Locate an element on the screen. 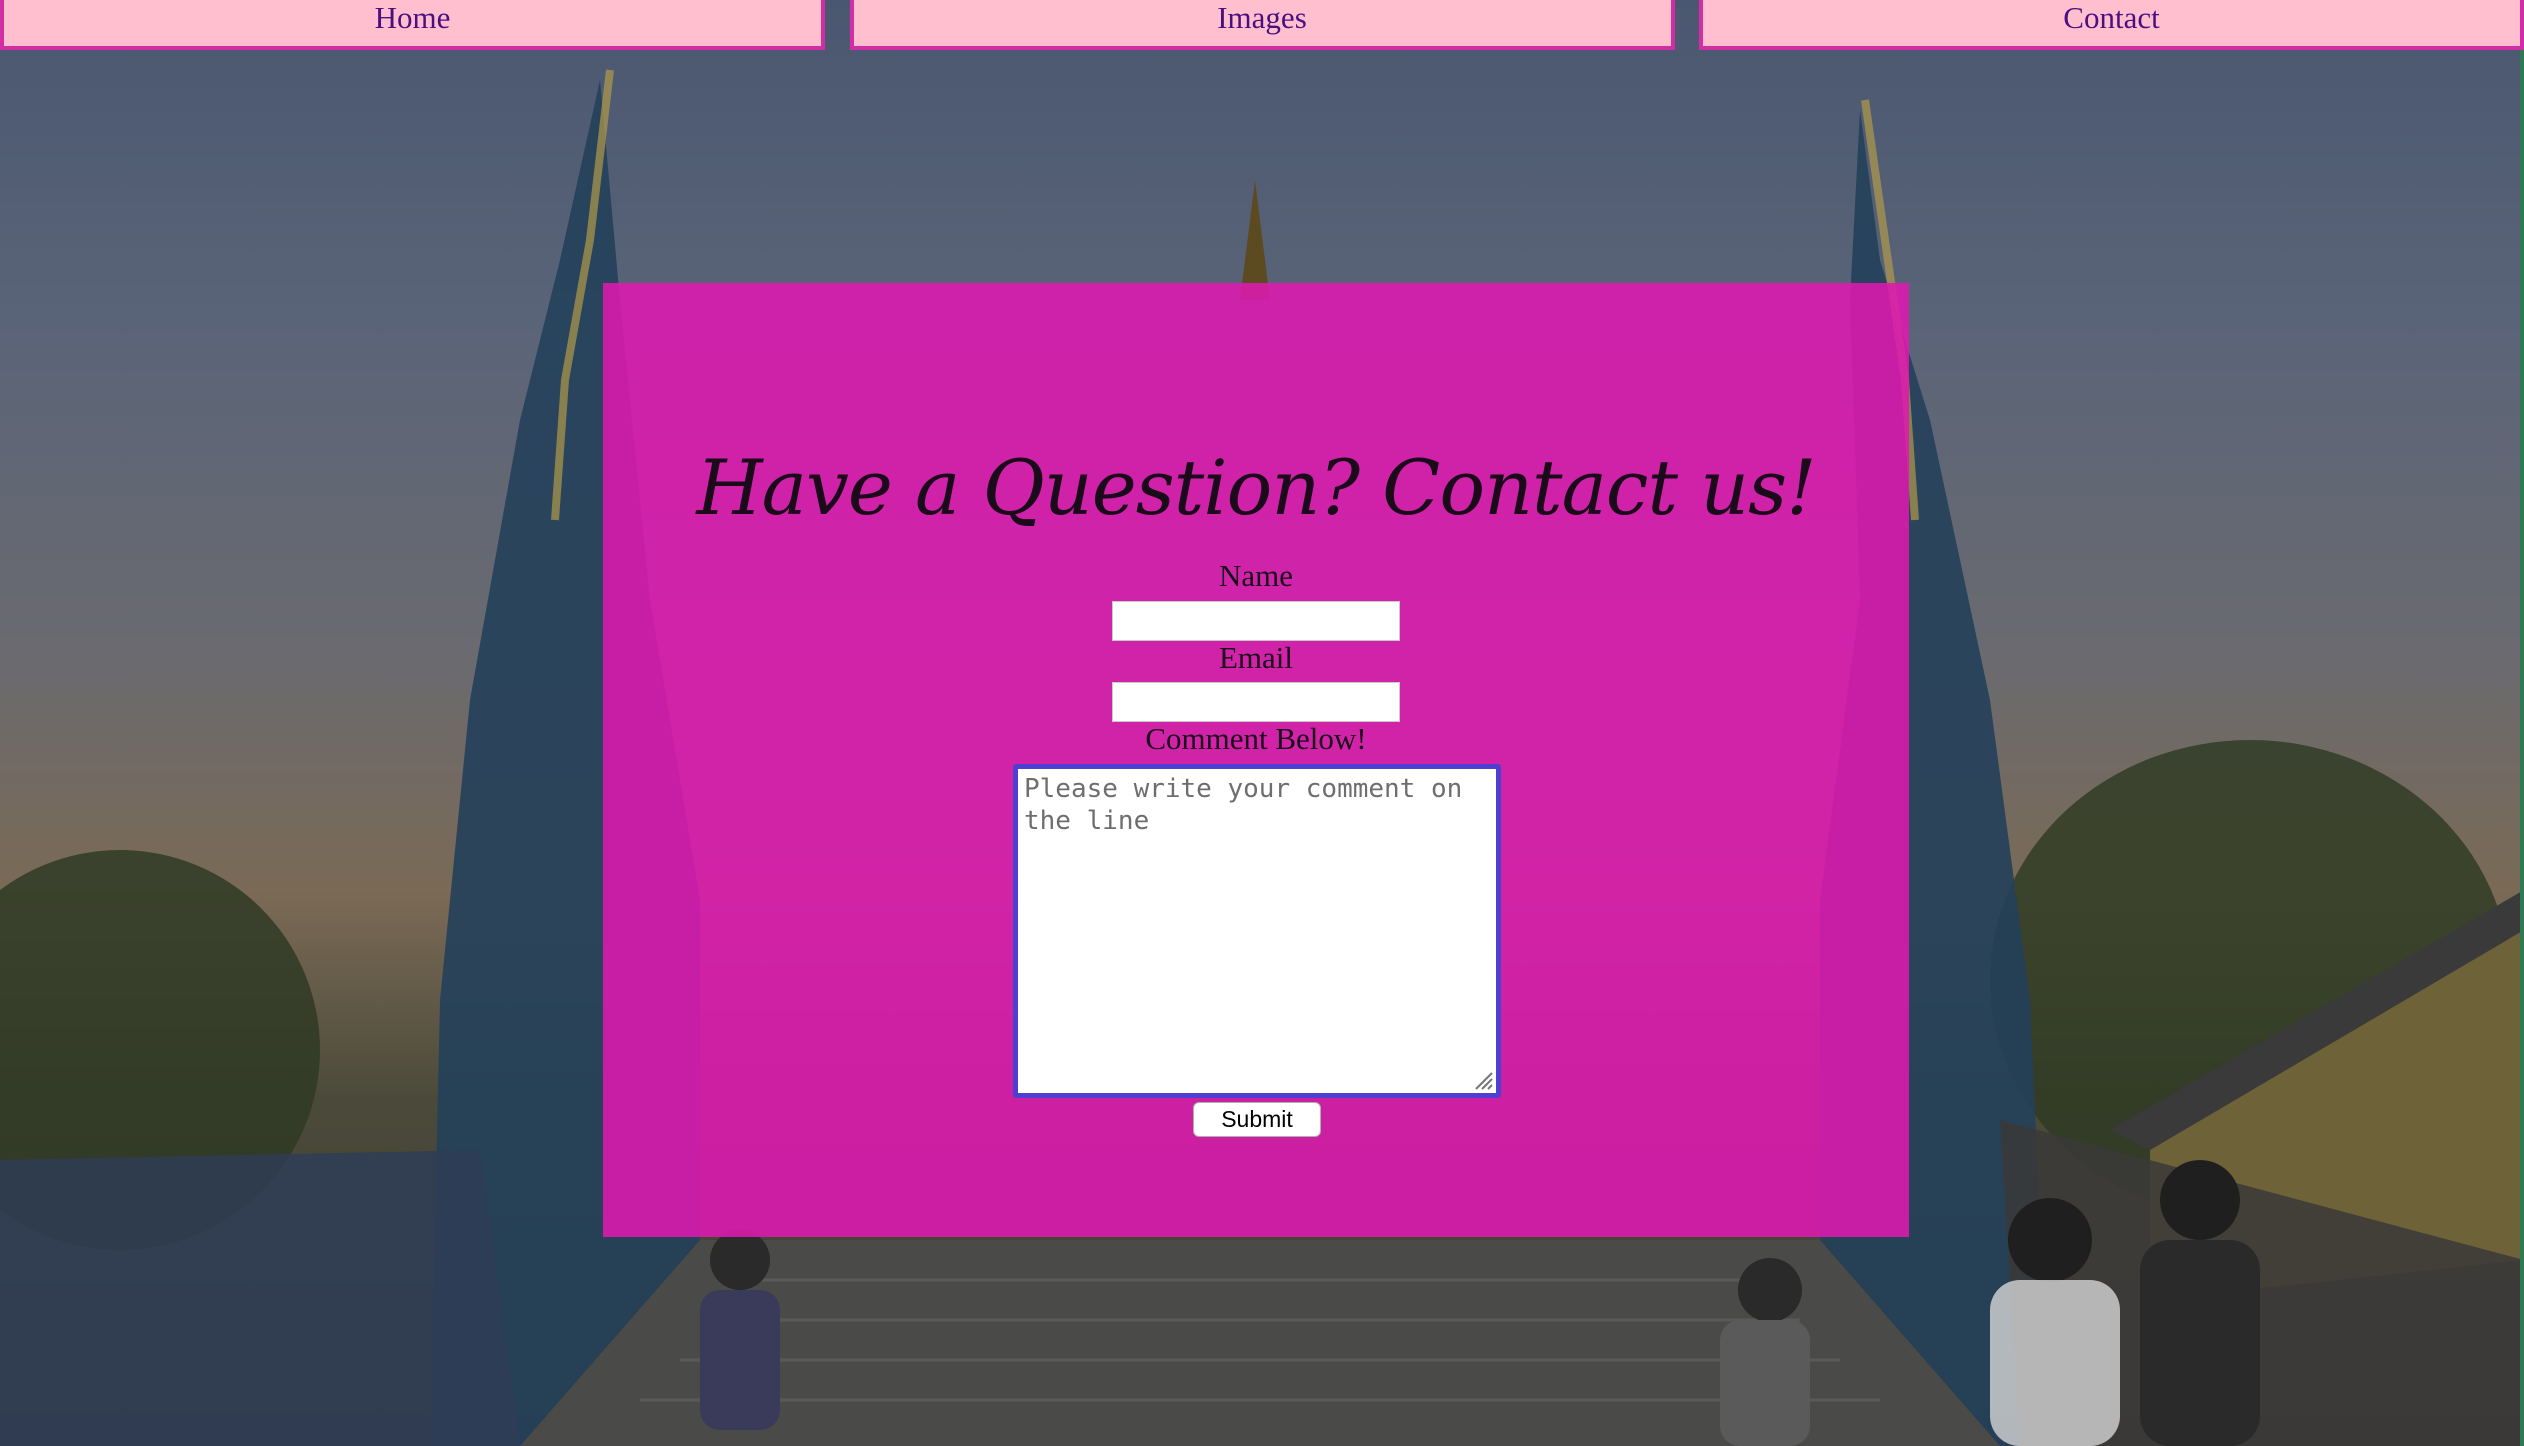 Image resolution: width=2524 pixels, height=1446 pixels. nav-home-link: Home is located at coordinates (412, 25).